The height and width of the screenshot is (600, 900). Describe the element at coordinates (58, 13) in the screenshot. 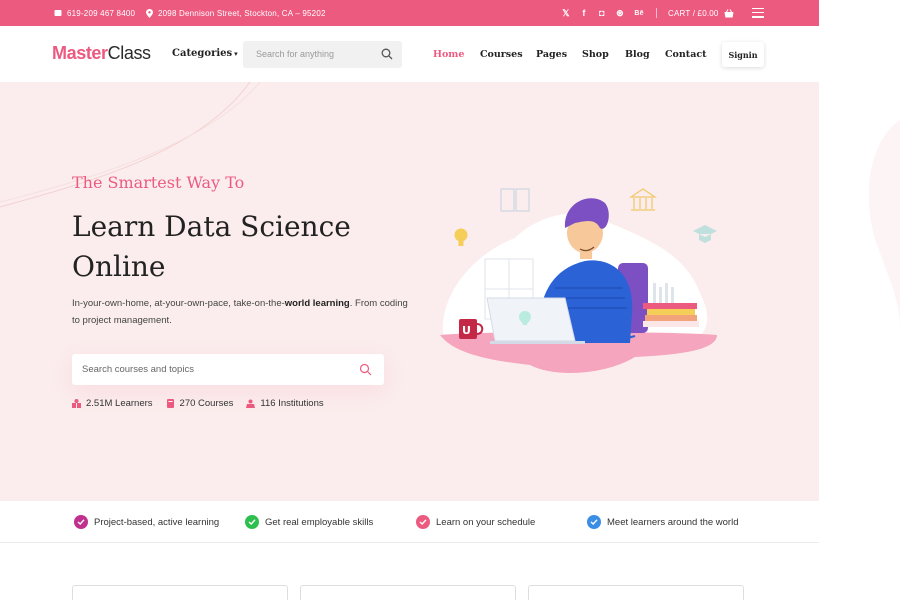

I see `phone-icon` at that location.